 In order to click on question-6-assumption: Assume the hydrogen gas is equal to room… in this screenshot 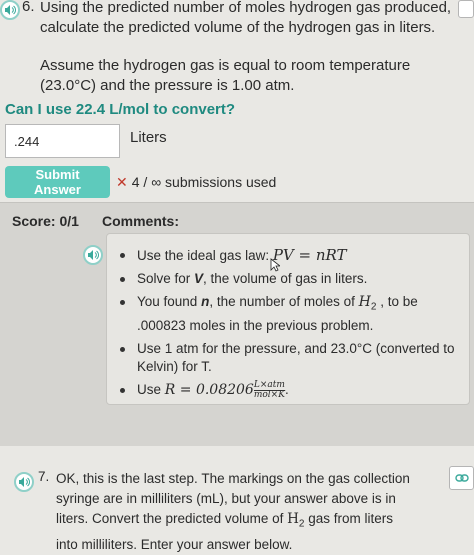, I will do `click(225, 75)`.